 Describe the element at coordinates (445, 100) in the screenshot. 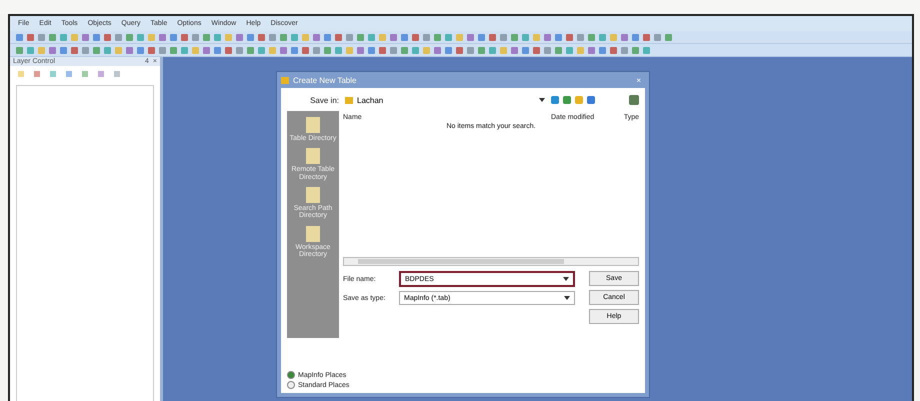

I see `folder-dropdown: Lachan` at that location.